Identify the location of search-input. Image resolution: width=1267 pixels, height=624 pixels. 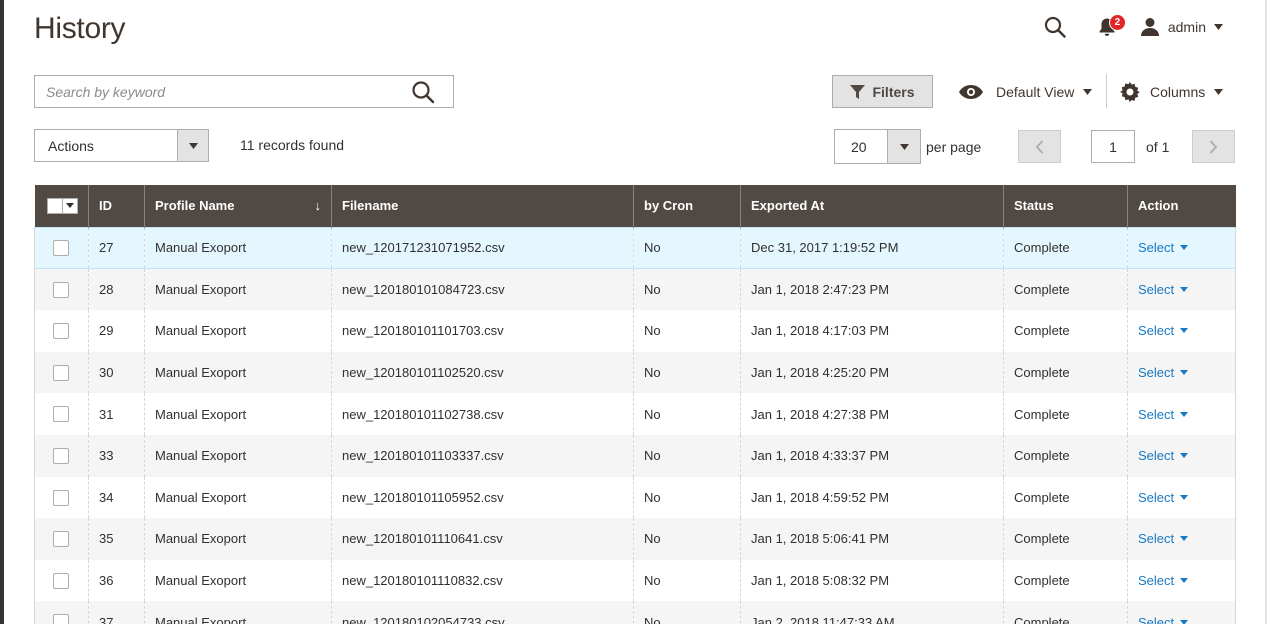
(215, 91).